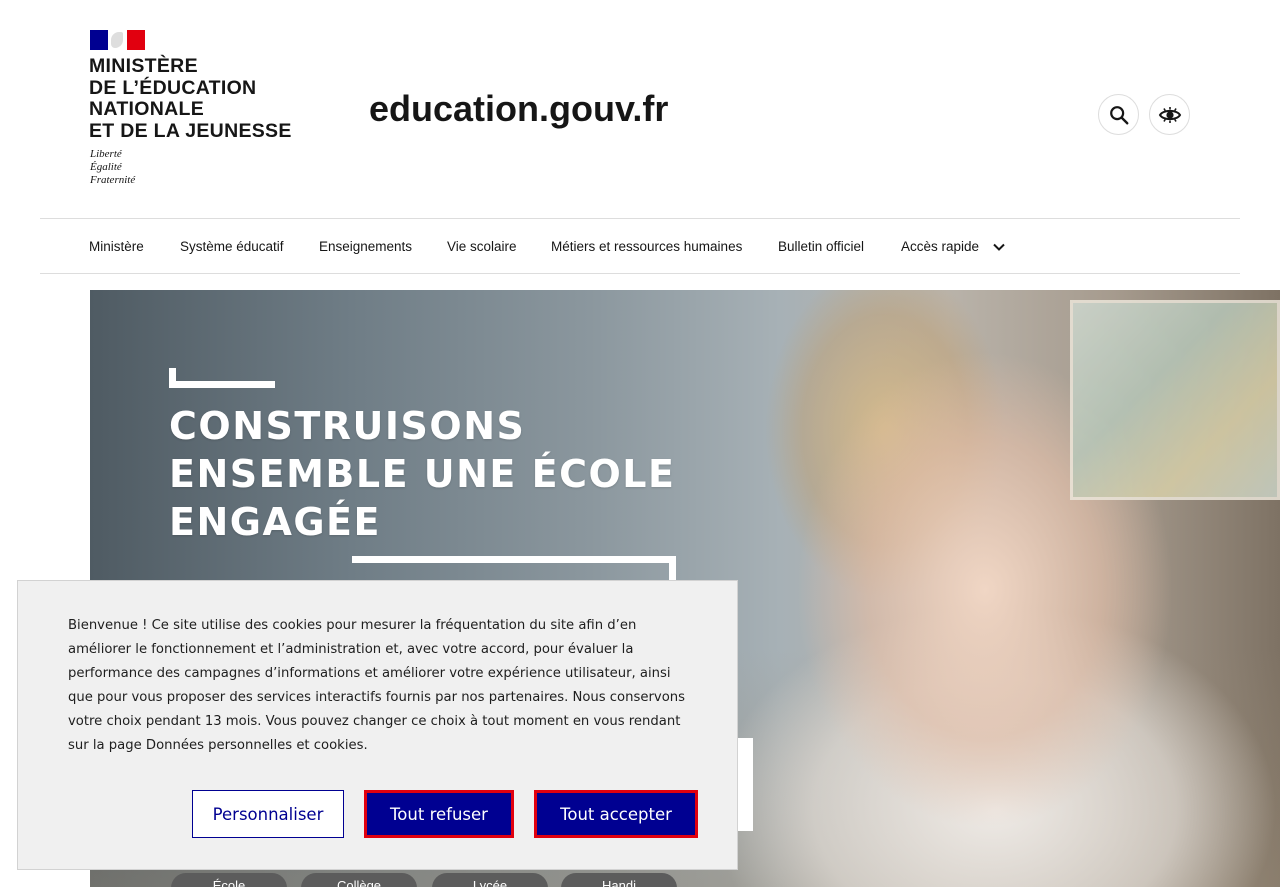 The height and width of the screenshot is (887, 1280). Describe the element at coordinates (359, 880) in the screenshot. I see `chip-college: Collège` at that location.